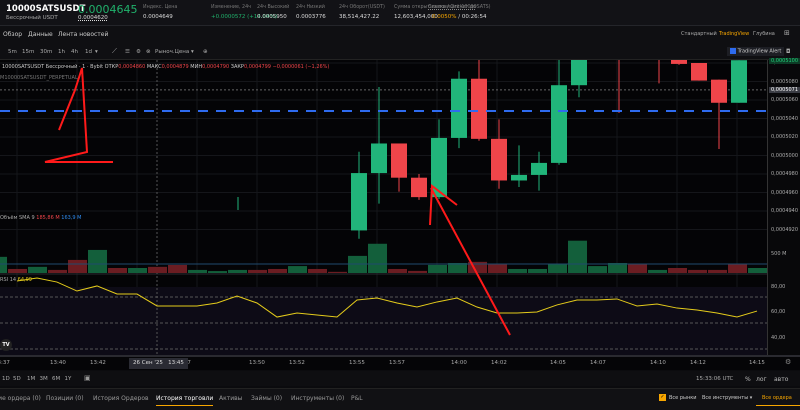  What do you see at coordinates (558, 363) in the screenshot?
I see `time-tick: 14:05` at bounding box center [558, 363].